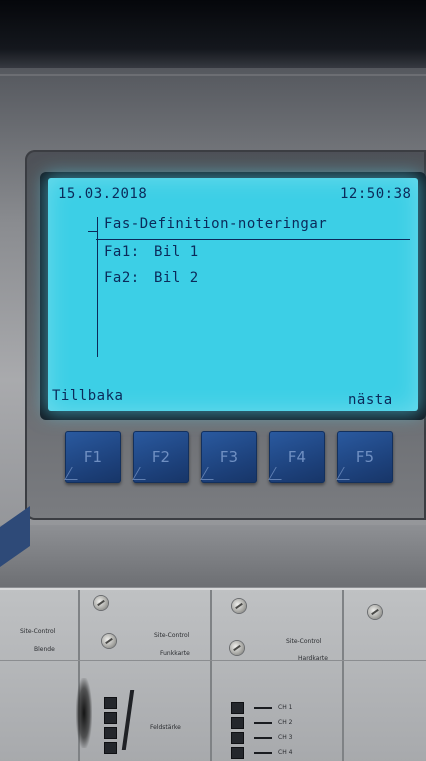 The height and width of the screenshot is (761, 426). Describe the element at coordinates (304, 641) in the screenshot. I see `module3-label-line1: Site-Control` at that location.